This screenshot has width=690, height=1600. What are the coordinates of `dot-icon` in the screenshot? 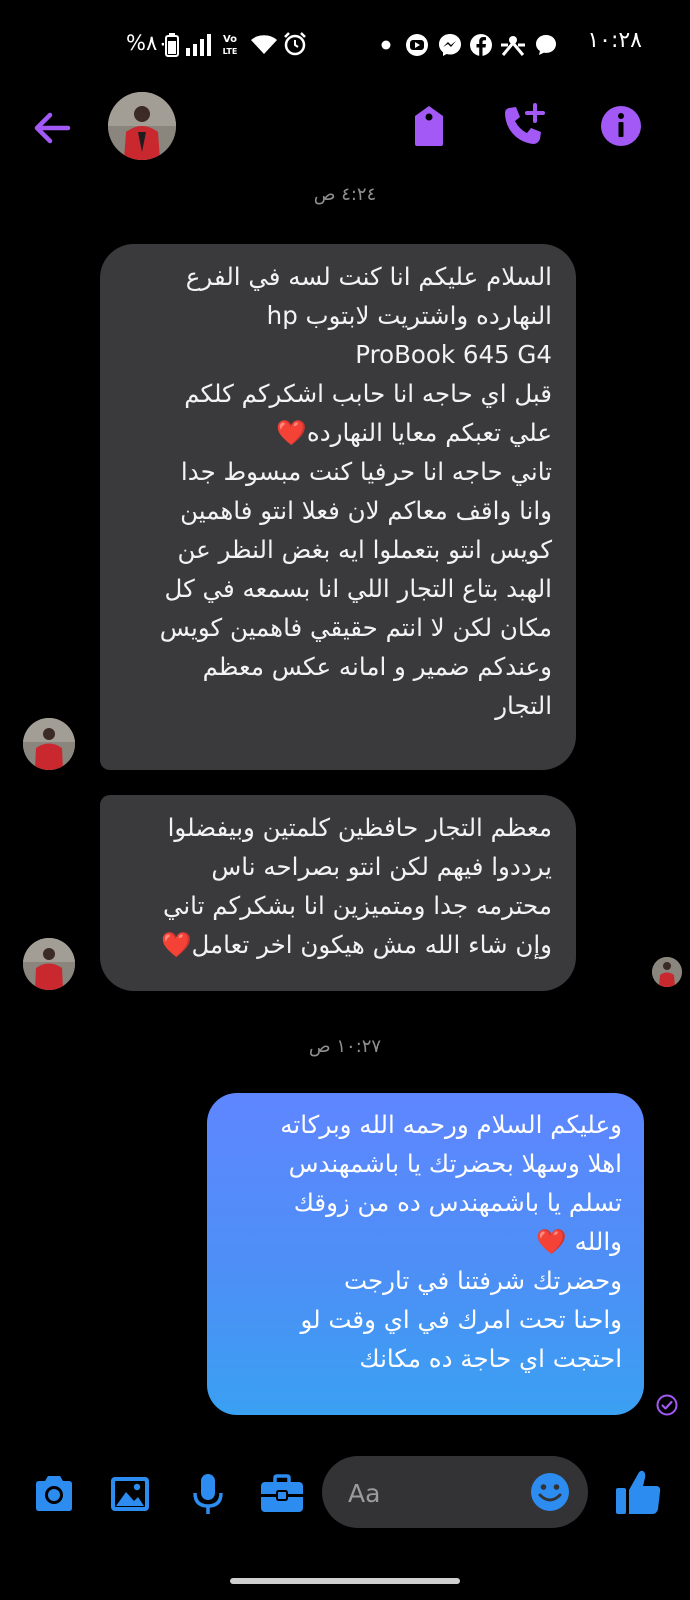 It's located at (386, 45).